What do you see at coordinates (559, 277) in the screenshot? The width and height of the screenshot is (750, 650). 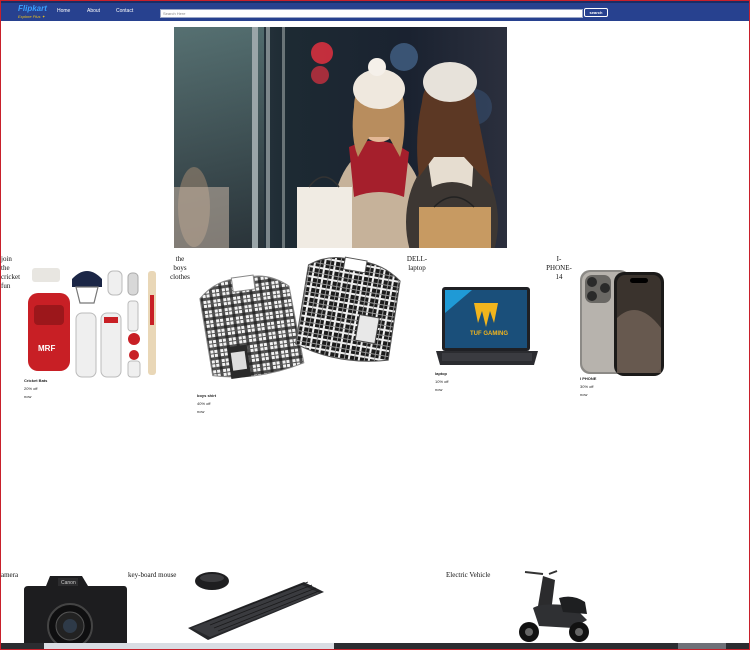 I see `category-line: 14` at bounding box center [559, 277].